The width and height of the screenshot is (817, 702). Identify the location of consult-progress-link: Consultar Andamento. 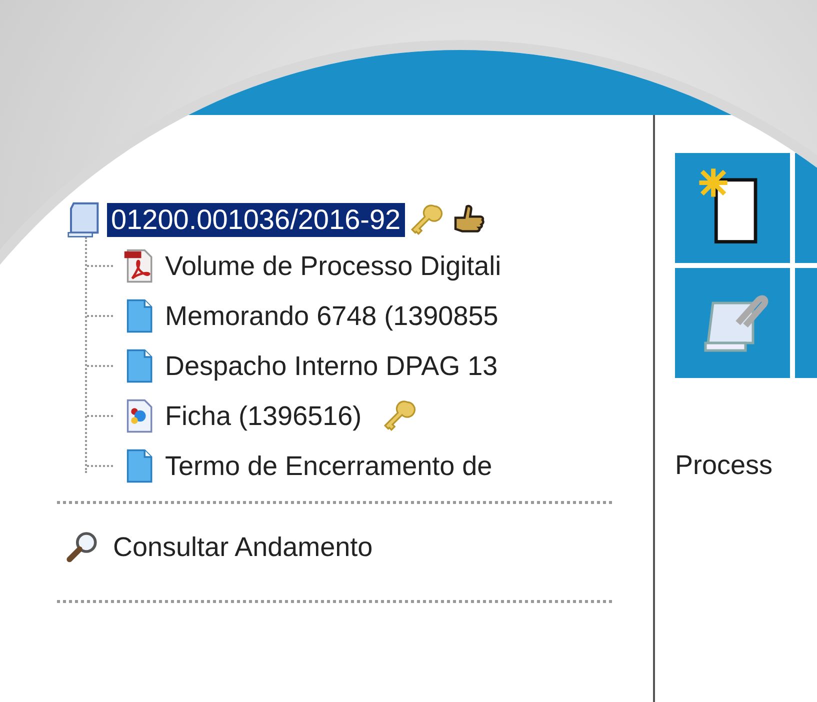
(359, 547).